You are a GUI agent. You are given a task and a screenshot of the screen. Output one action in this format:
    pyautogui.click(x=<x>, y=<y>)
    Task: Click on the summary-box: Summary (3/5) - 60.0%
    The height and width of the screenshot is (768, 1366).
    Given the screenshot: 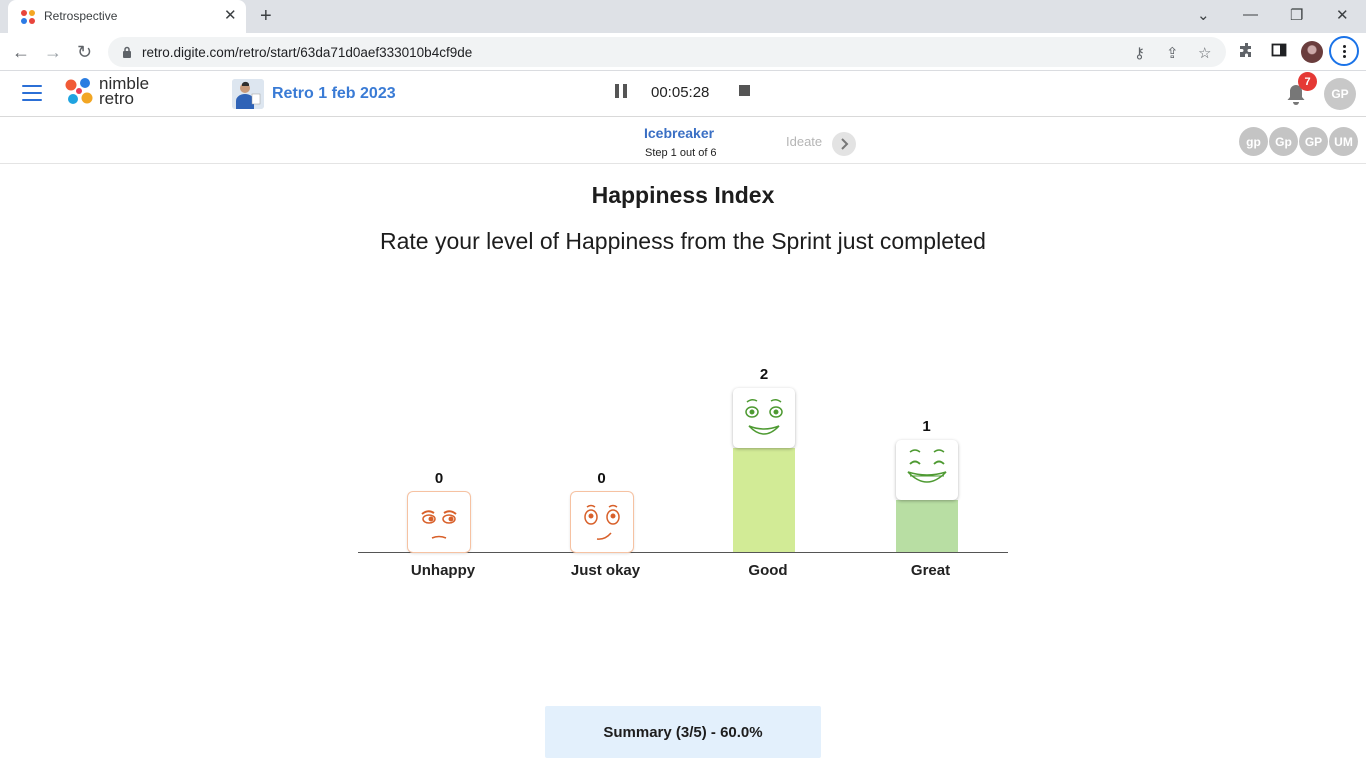 What is the action you would take?
    pyautogui.click(x=683, y=732)
    